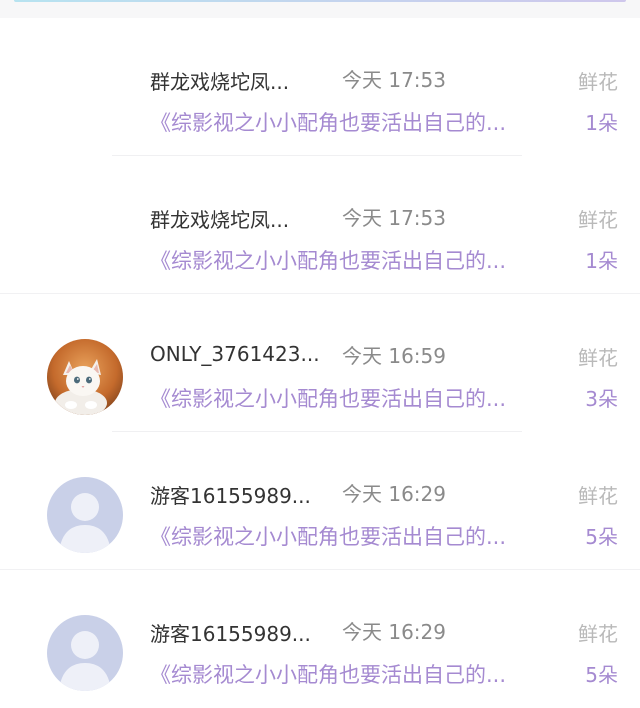 This screenshot has width=640, height=708. I want to click on gift-time: 今天 16:59, so click(394, 356).